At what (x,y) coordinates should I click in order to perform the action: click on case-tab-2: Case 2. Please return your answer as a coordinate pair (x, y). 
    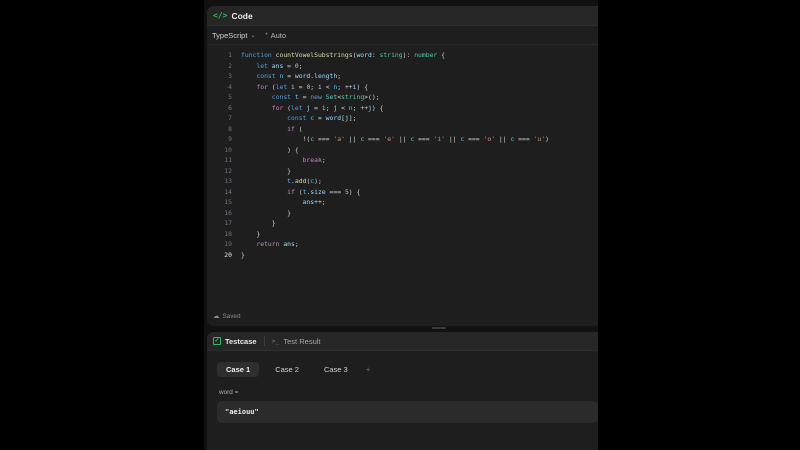
    Looking at the image, I should click on (287, 369).